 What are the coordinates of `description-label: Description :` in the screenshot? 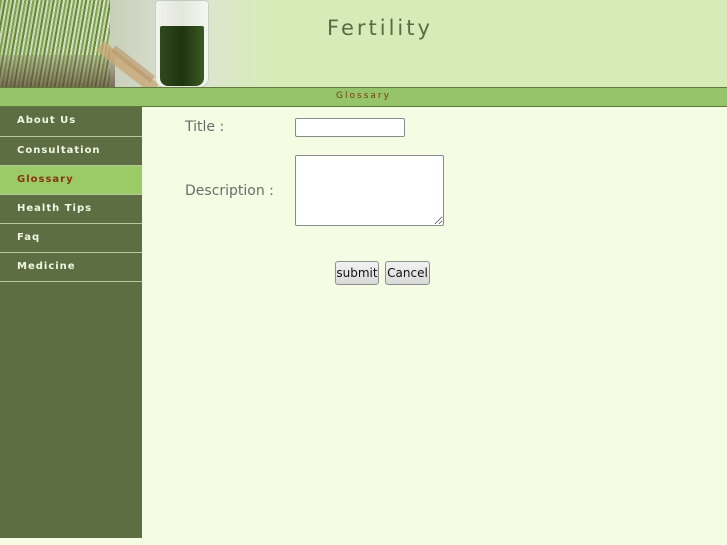 It's located at (229, 191).